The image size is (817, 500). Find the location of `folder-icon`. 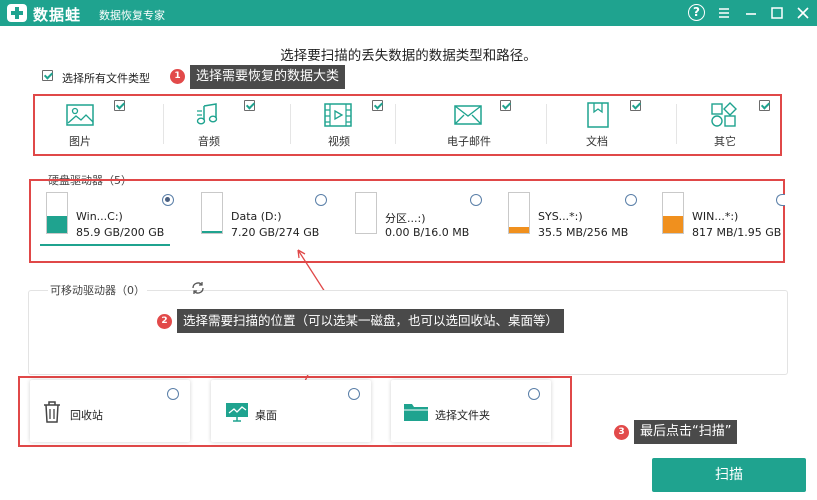

folder-icon is located at coordinates (416, 412).